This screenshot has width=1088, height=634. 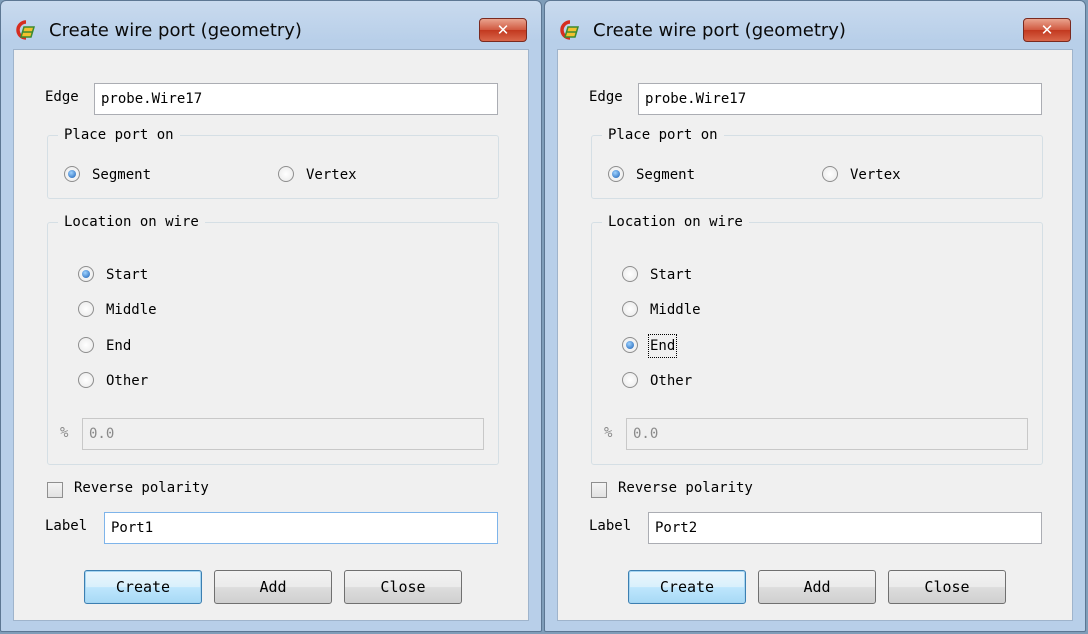 What do you see at coordinates (301, 528) in the screenshot?
I see `label-input: Port1` at bounding box center [301, 528].